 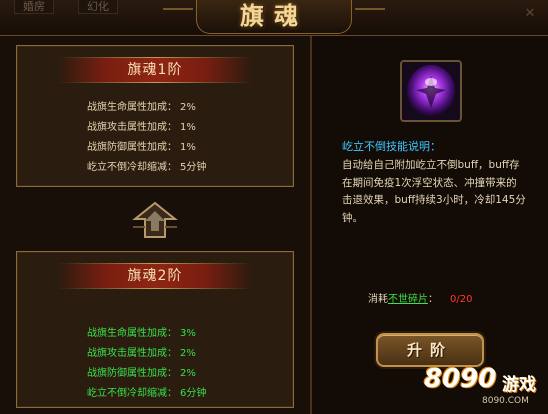 I want to click on attr-row: 战旗防御属性加成： 1%, so click(x=146, y=148).